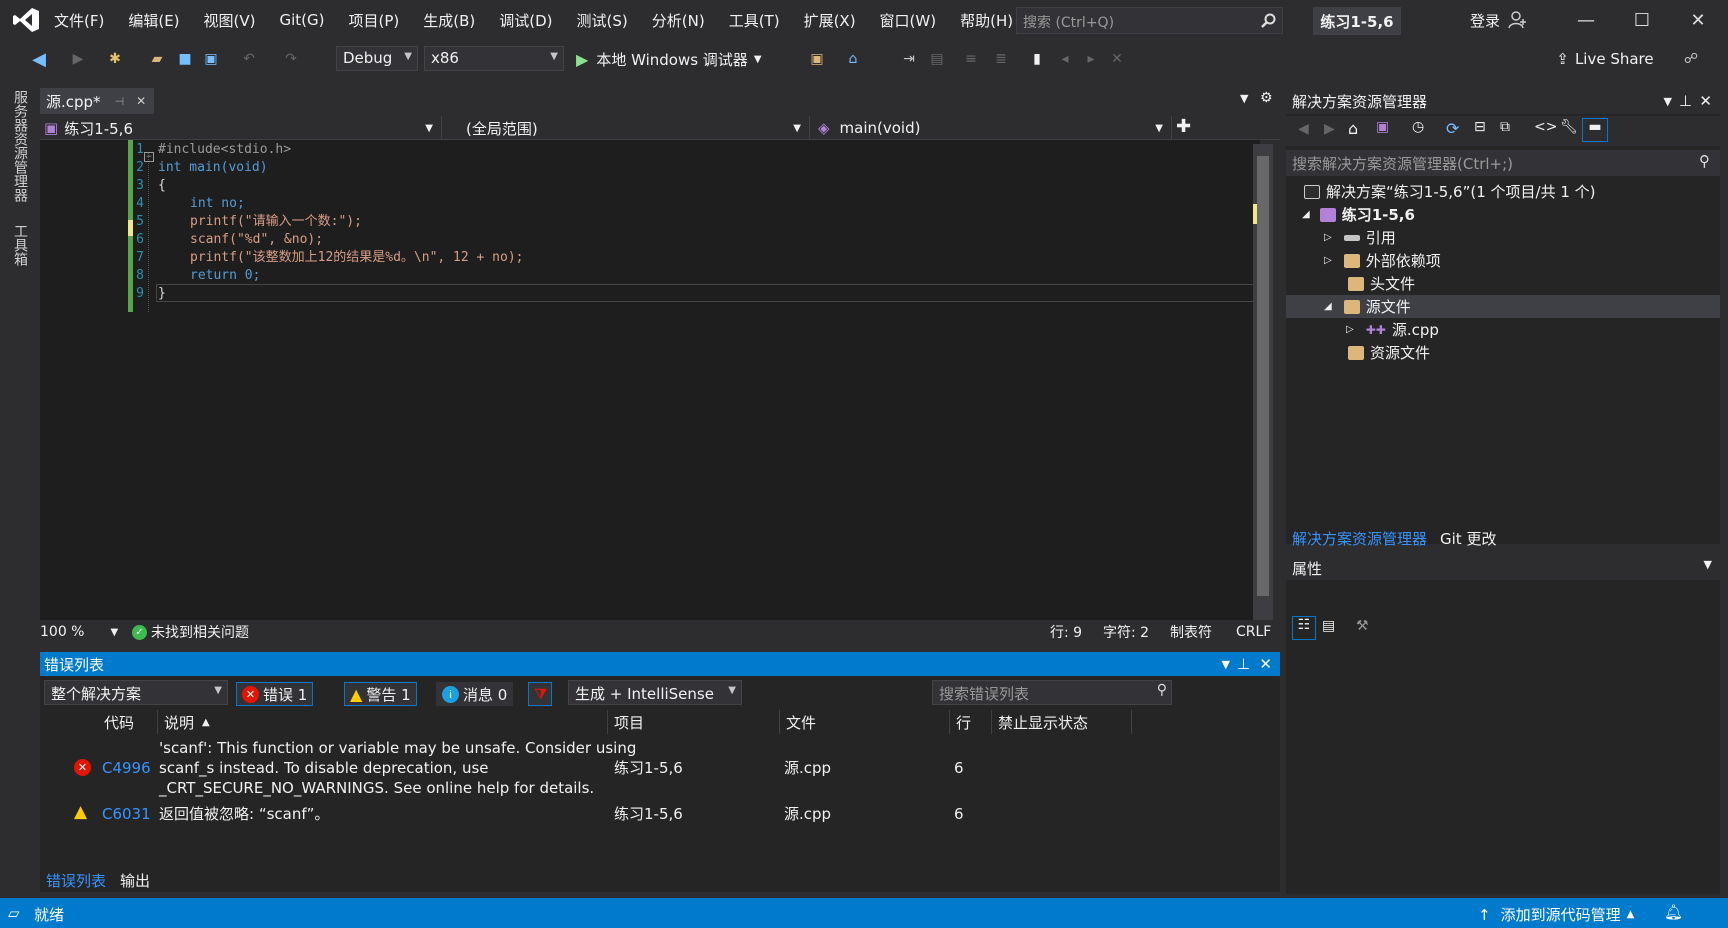 Image resolution: width=1728 pixels, height=928 pixels. Describe the element at coordinates (120, 101) in the screenshot. I see `pin-icon: ⊣` at that location.